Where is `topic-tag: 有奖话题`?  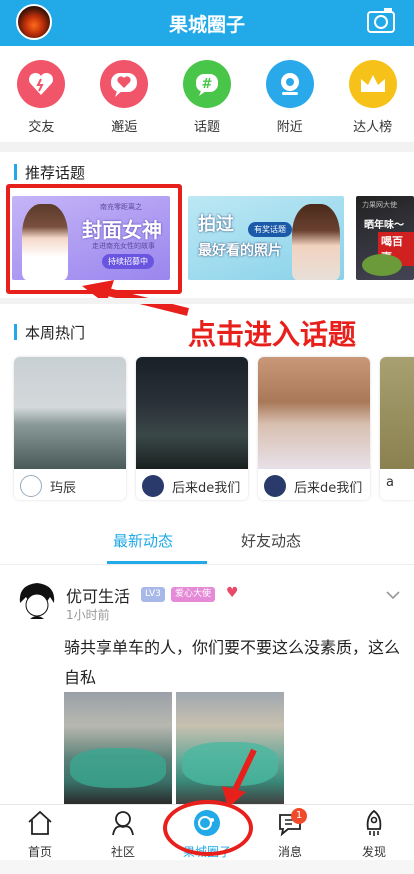 topic-tag: 有奖话题 is located at coordinates (270, 229).